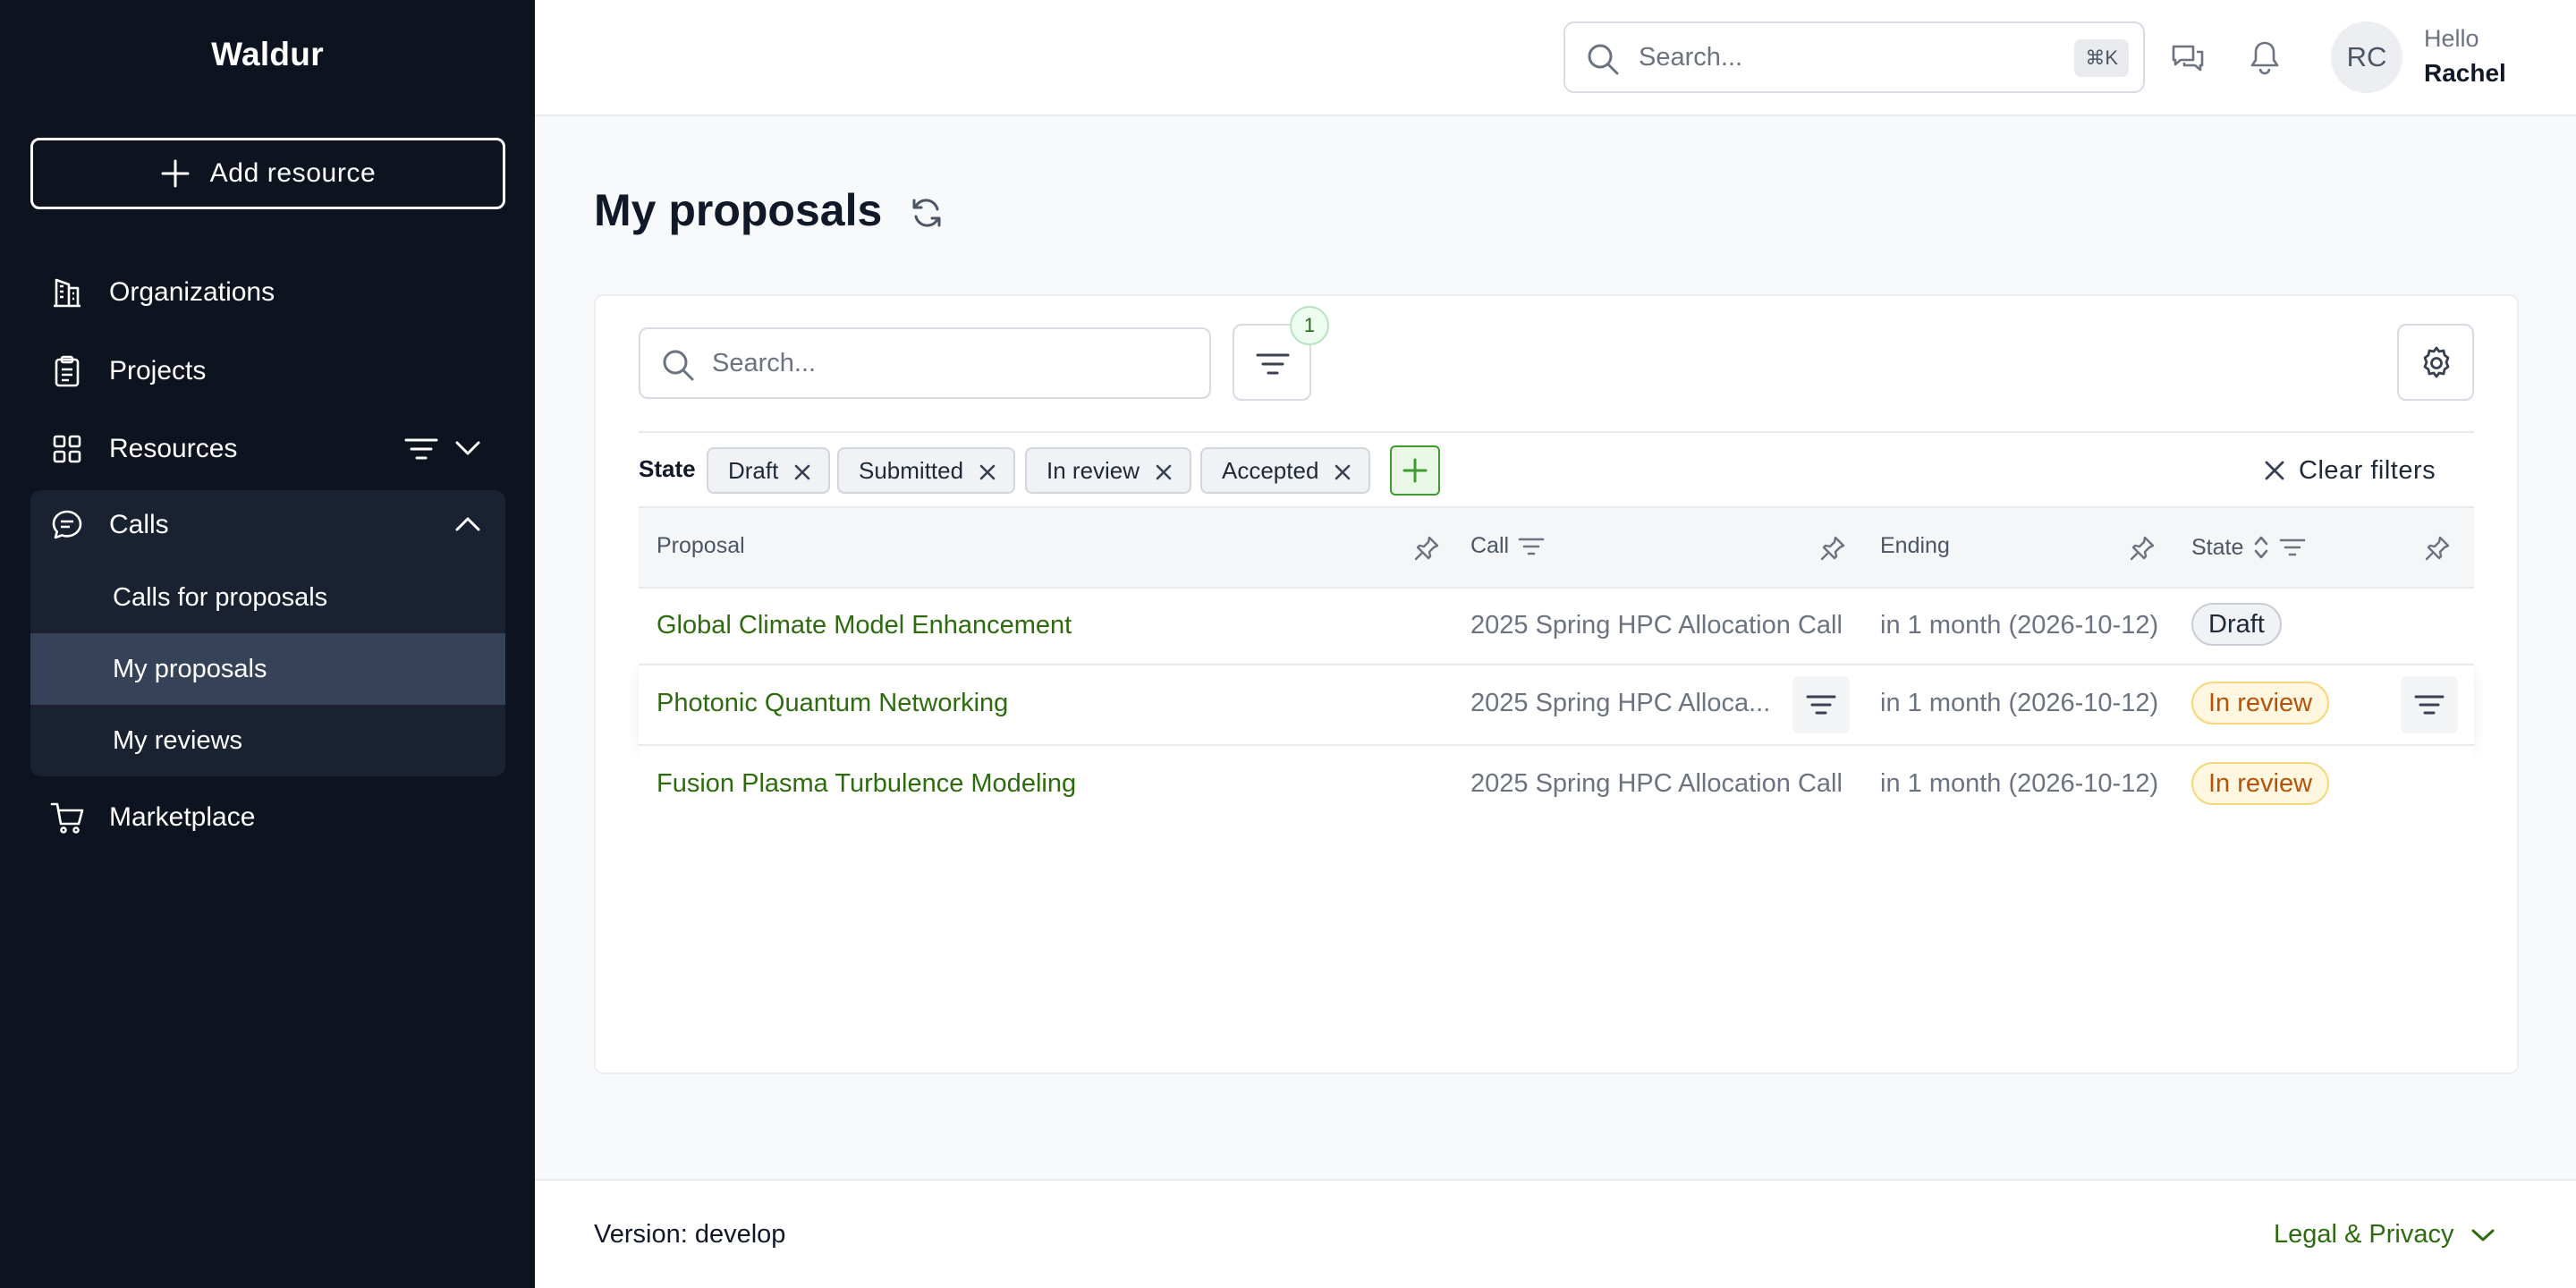 The image size is (2576, 1288). What do you see at coordinates (2217, 547) in the screenshot?
I see `column-label: State` at bounding box center [2217, 547].